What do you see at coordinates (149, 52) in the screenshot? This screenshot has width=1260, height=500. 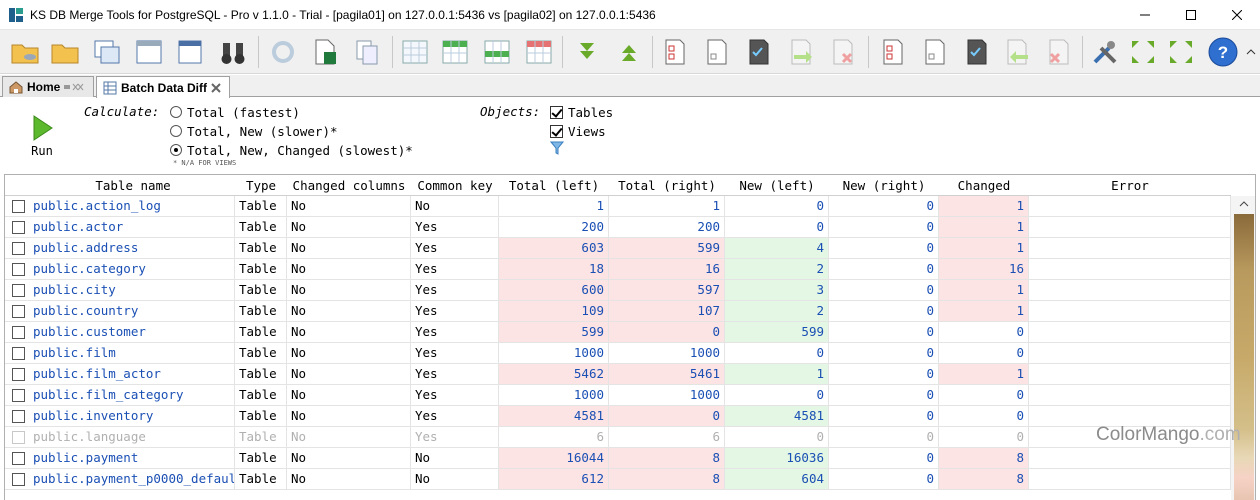 I see `select-query-button` at bounding box center [149, 52].